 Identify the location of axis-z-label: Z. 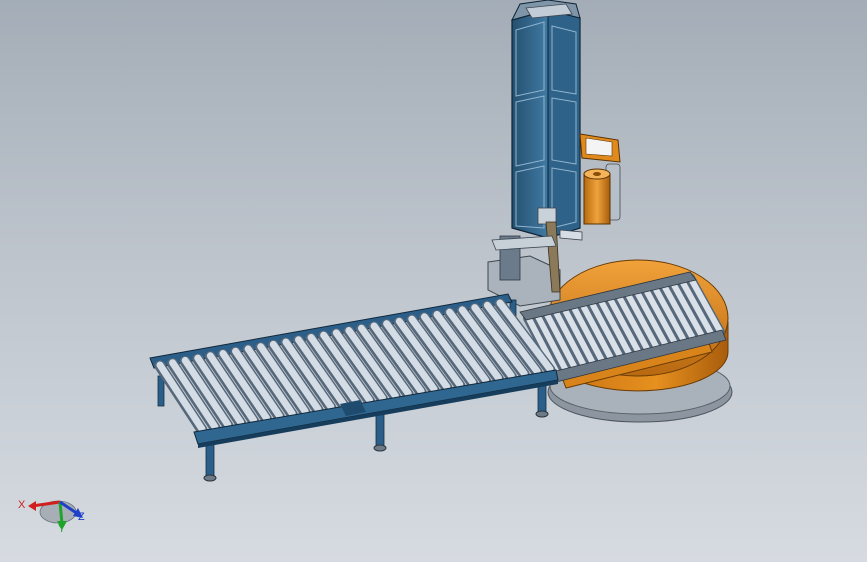
(81, 517).